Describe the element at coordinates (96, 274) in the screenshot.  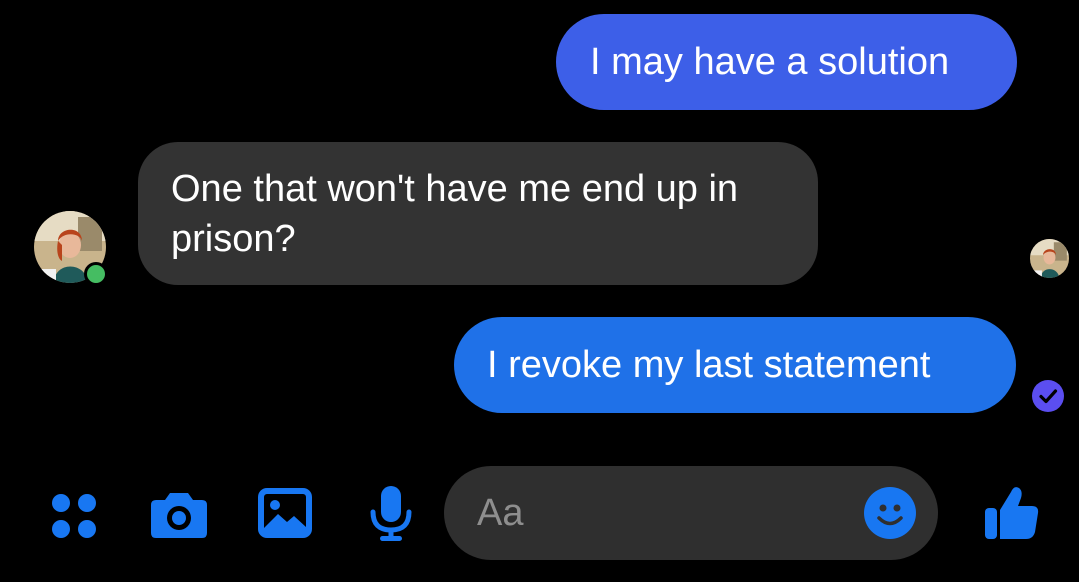
I see `online-status-indicator` at that location.